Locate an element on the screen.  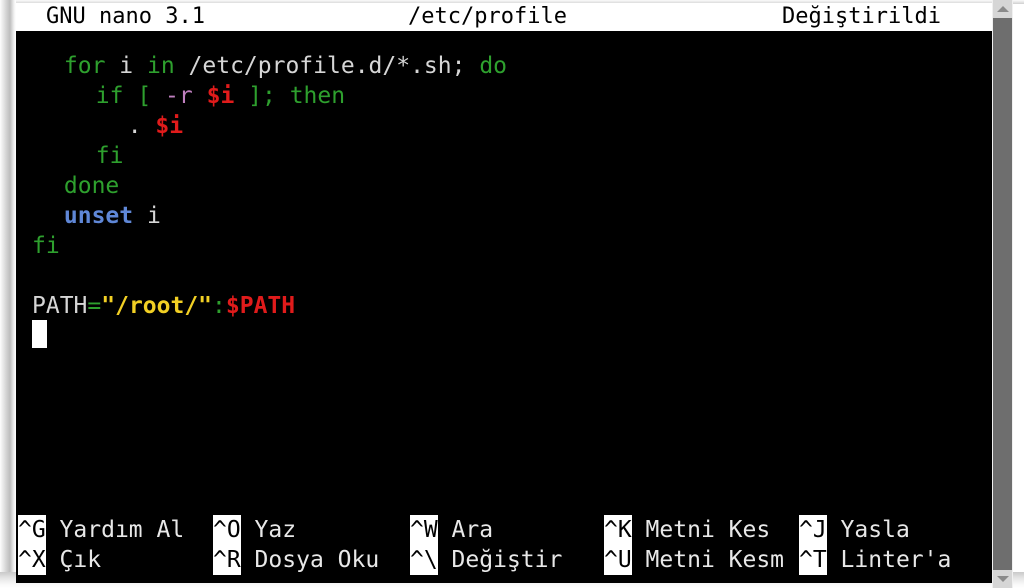
shortcut-W-item: ^W Ara is located at coordinates (451, 530).